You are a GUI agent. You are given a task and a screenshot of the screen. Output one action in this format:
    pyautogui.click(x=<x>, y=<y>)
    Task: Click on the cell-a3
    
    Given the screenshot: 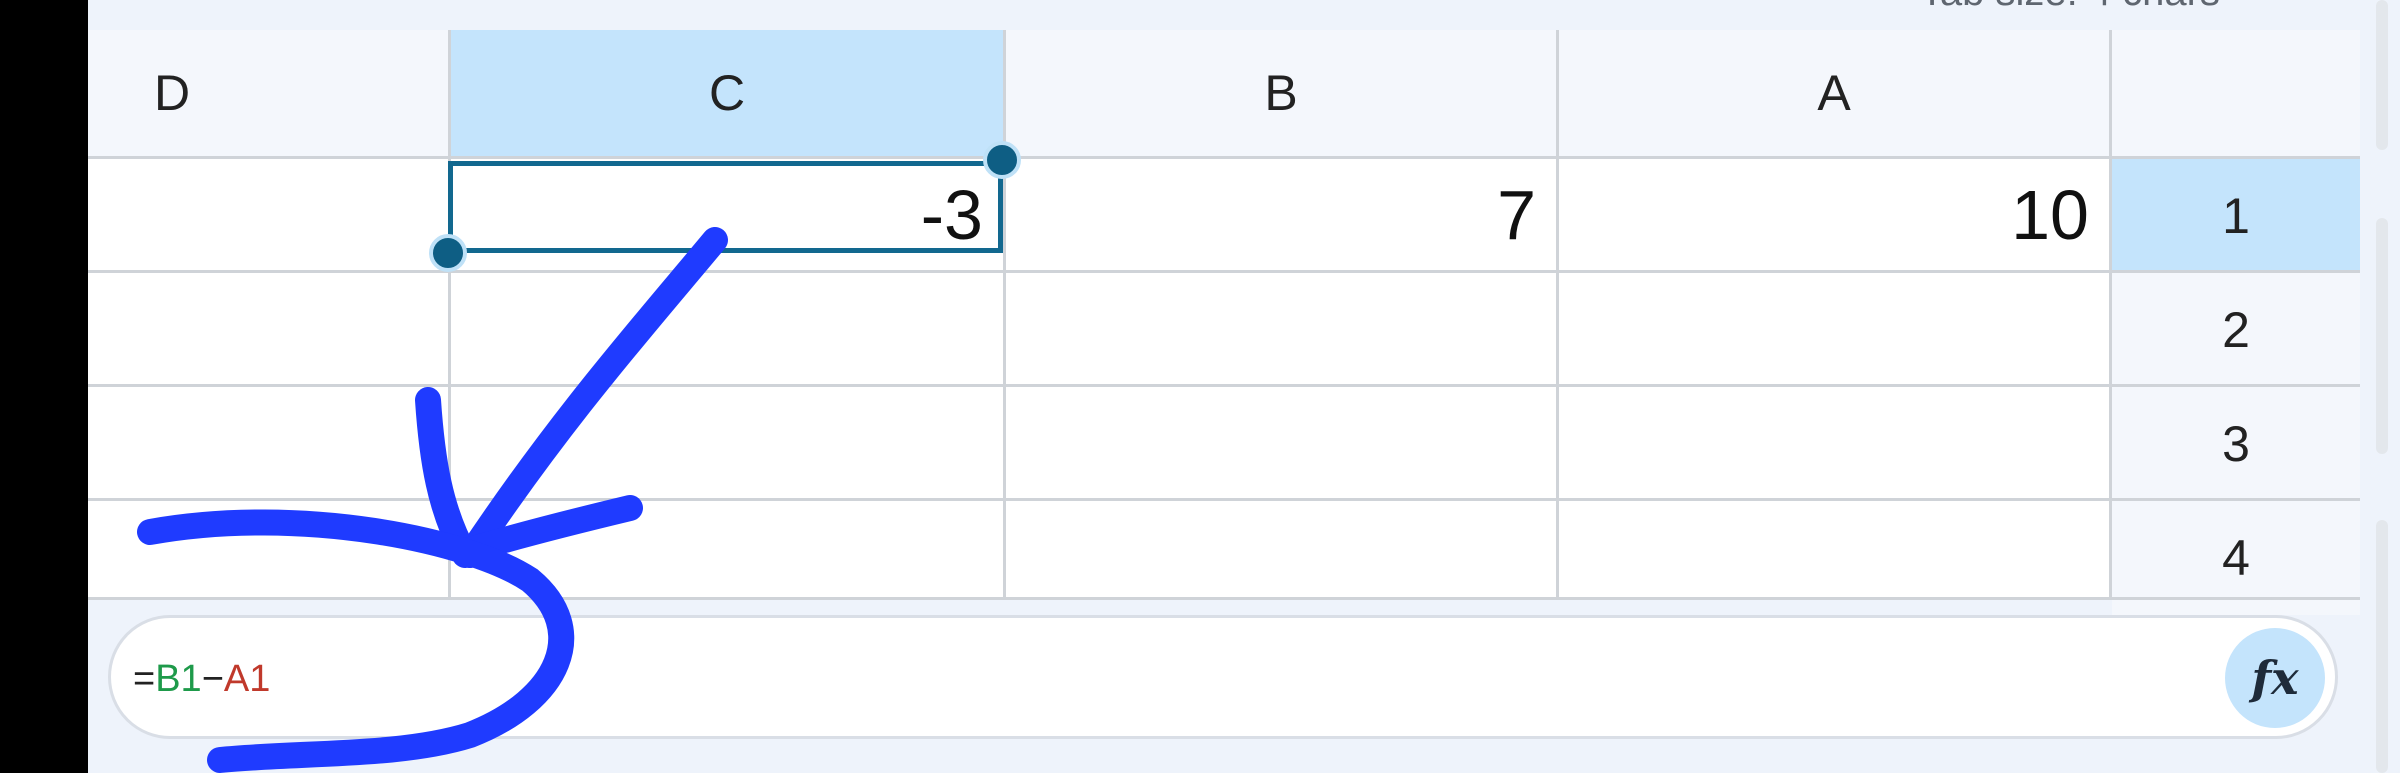 What is the action you would take?
    pyautogui.click(x=1834, y=442)
    